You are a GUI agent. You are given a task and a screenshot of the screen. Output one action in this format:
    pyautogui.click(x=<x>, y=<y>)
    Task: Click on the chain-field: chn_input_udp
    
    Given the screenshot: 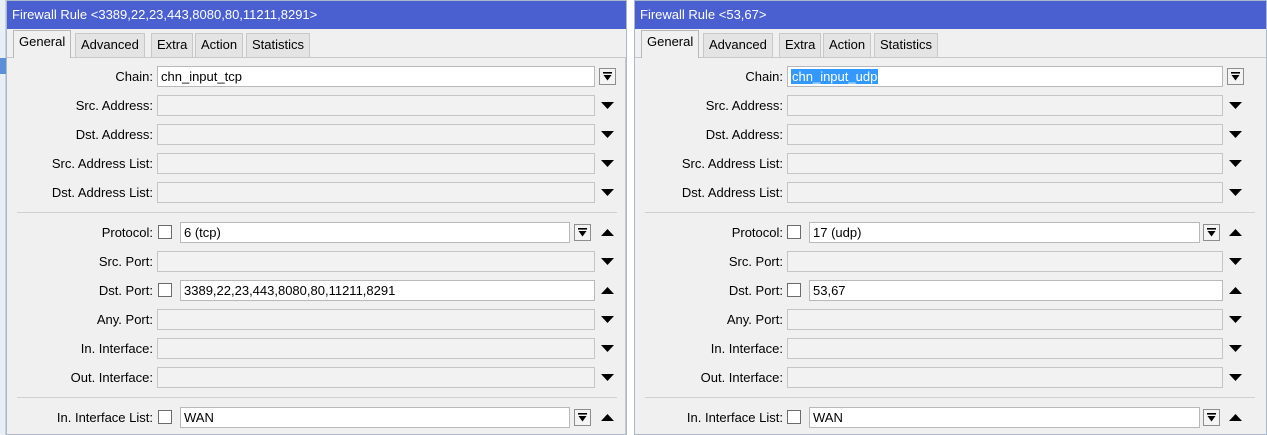 What is the action you would take?
    pyautogui.click(x=1005, y=76)
    